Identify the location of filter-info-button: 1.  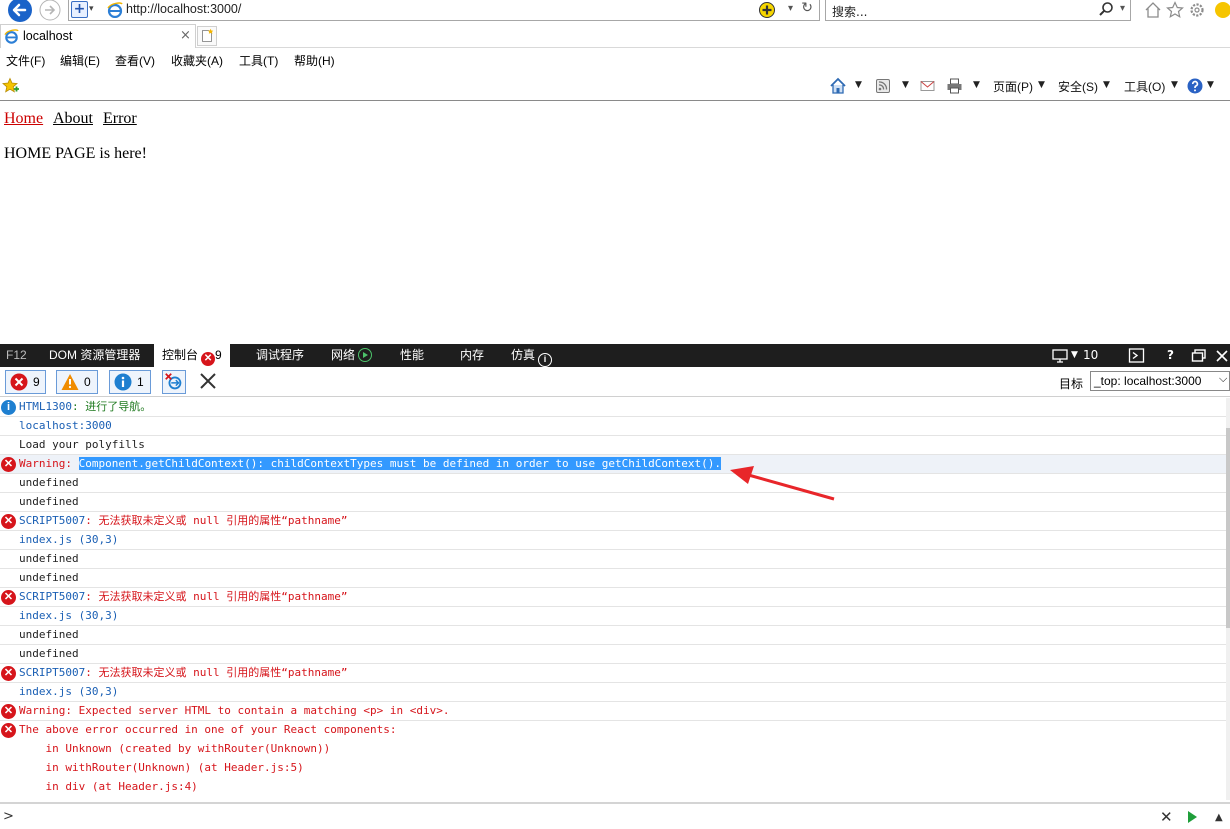
(130, 382).